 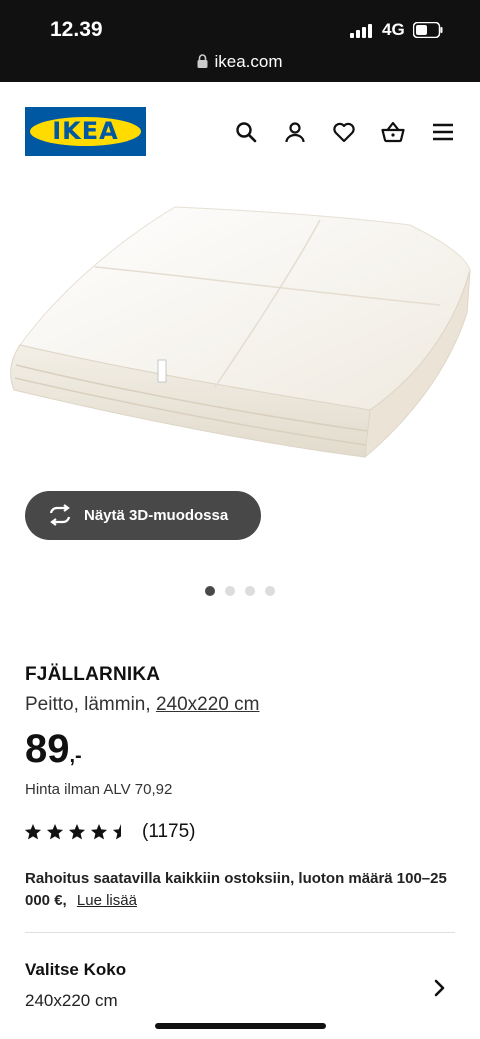 What do you see at coordinates (107, 900) in the screenshot?
I see `read-more-link: Lue lisää` at bounding box center [107, 900].